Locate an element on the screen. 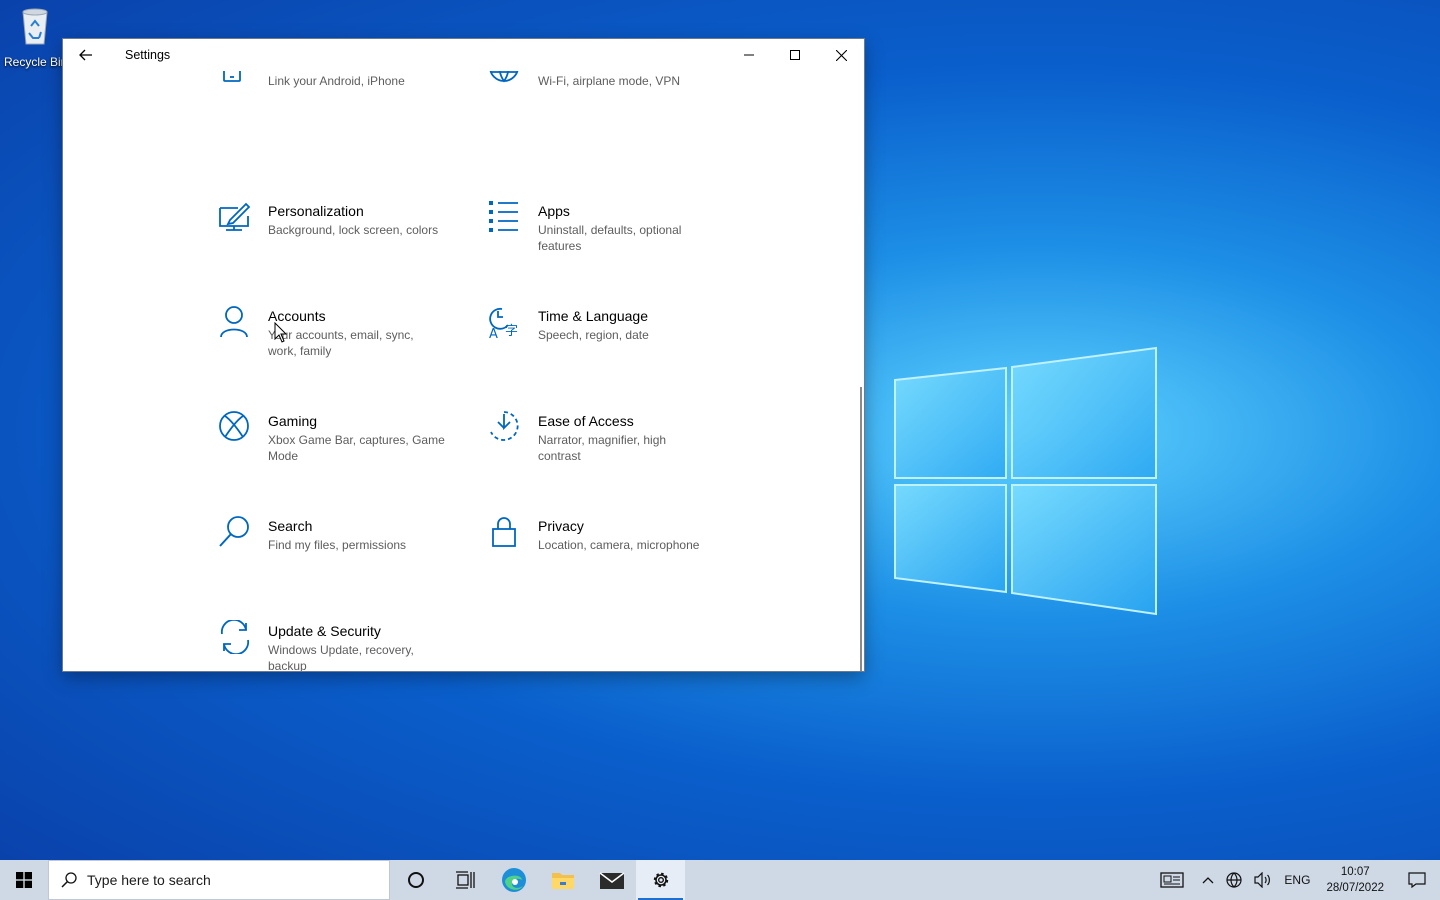 The width and height of the screenshot is (1440, 900). file-explorer-button is located at coordinates (562, 880).